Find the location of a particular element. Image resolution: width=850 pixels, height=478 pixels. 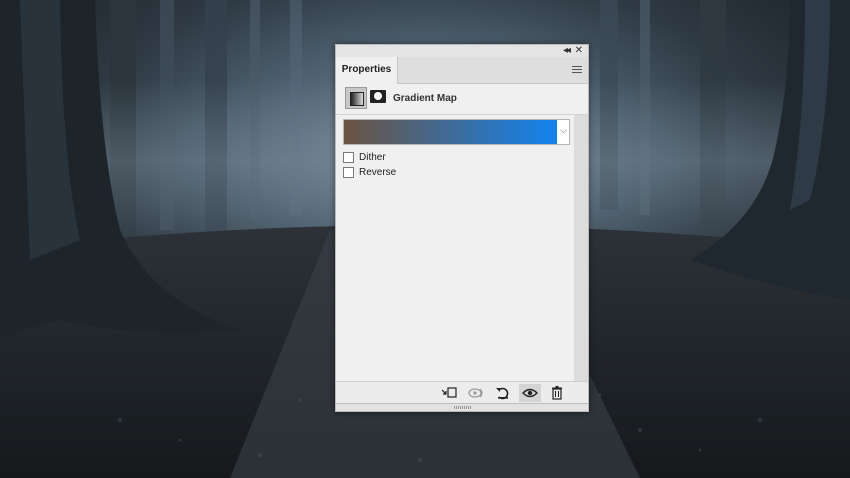

panel-scrollbar is located at coordinates (581, 248).